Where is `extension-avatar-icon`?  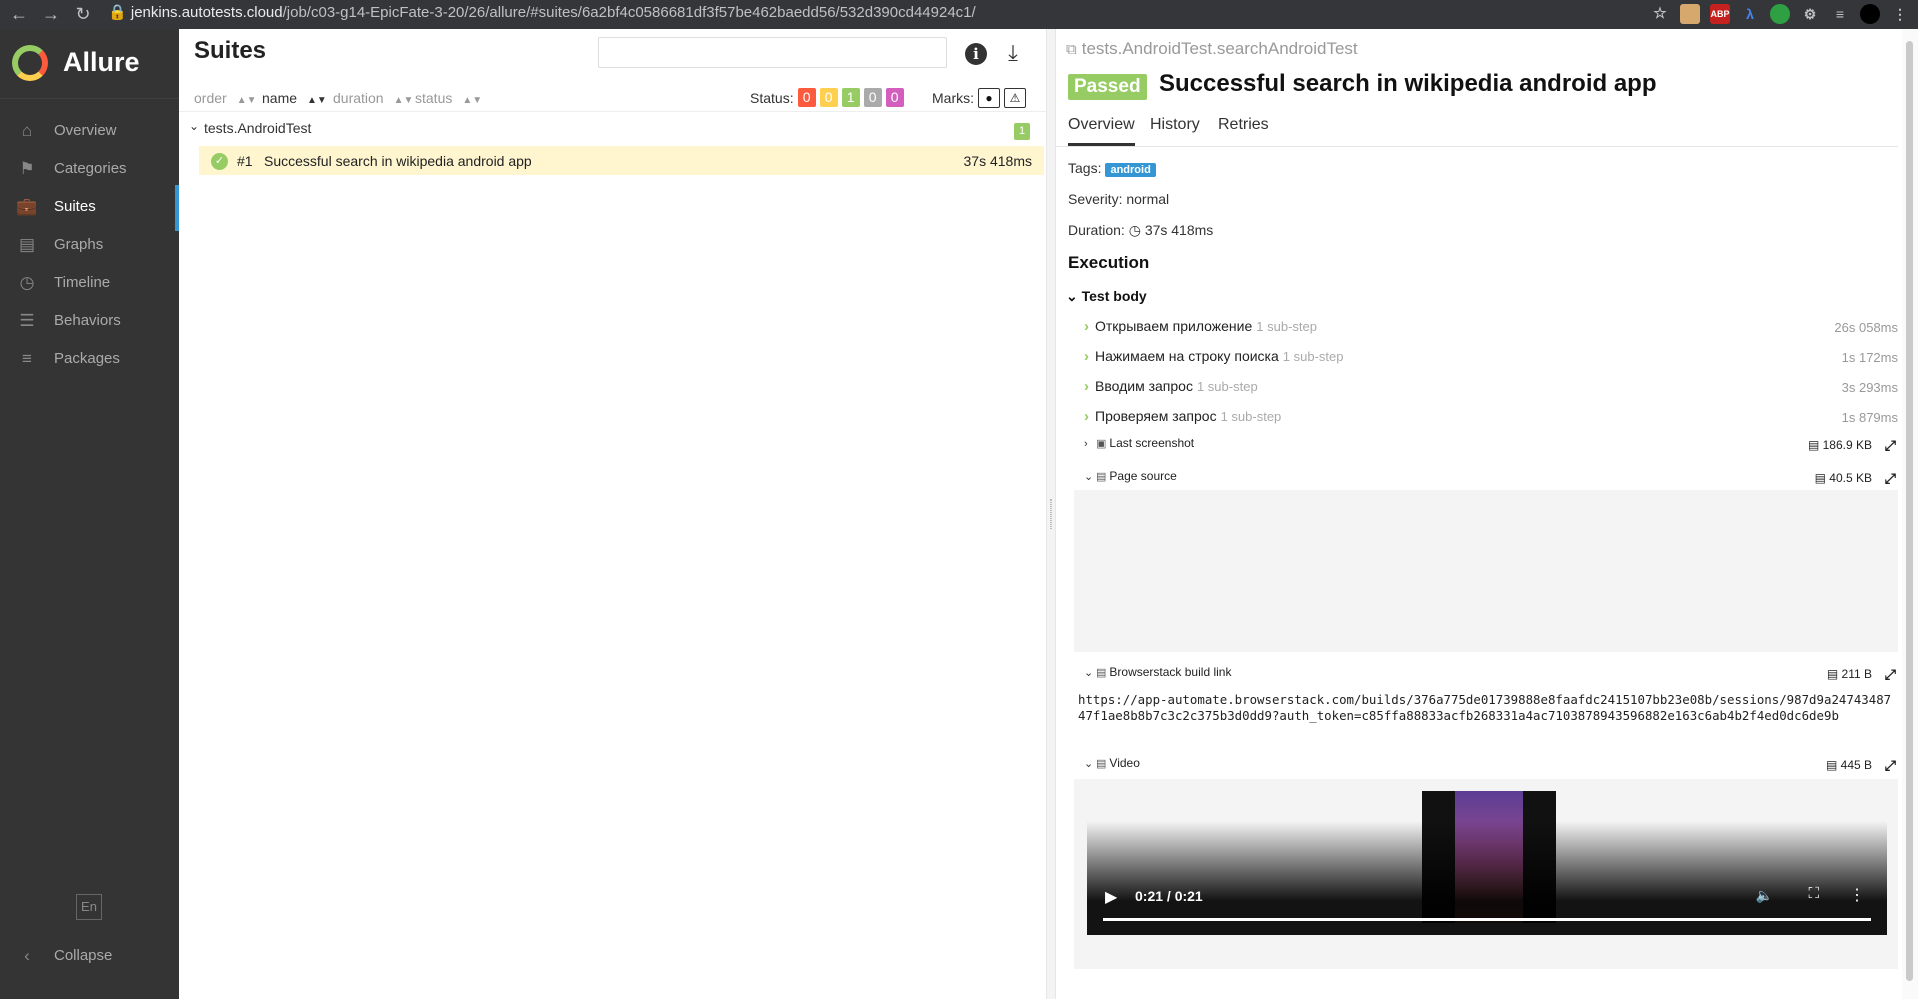 extension-avatar-icon is located at coordinates (1690, 14).